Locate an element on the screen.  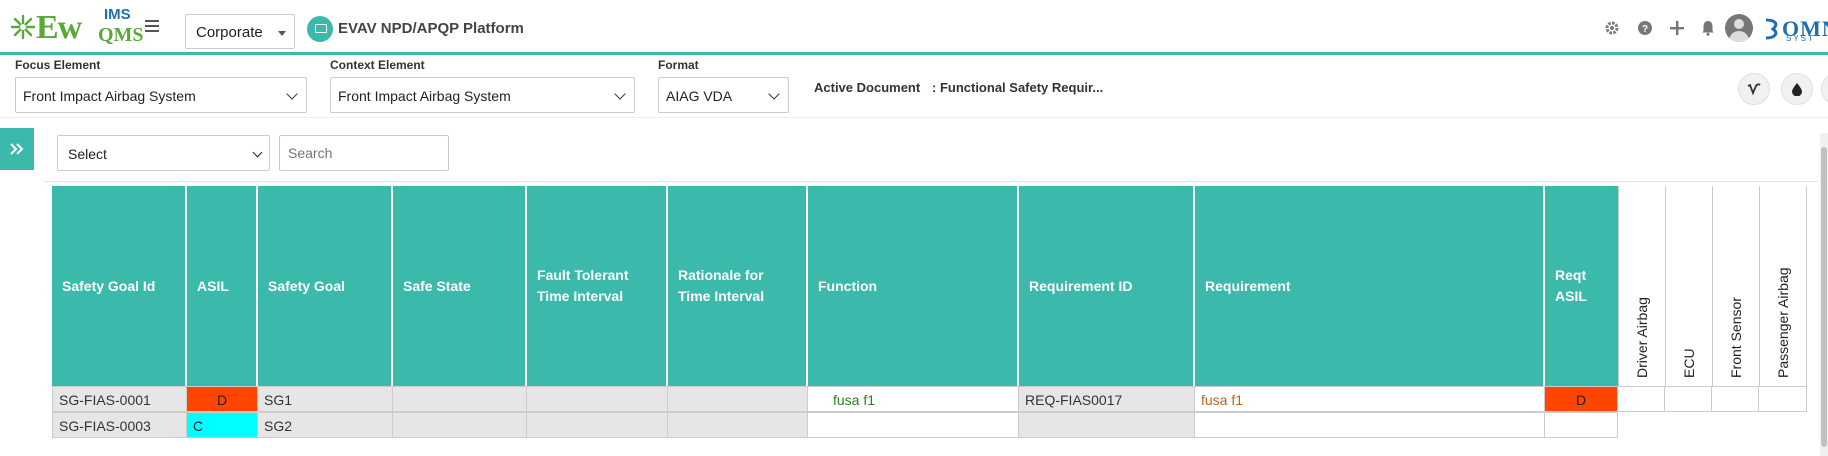
double-chevron-right-icon is located at coordinates (17, 149).